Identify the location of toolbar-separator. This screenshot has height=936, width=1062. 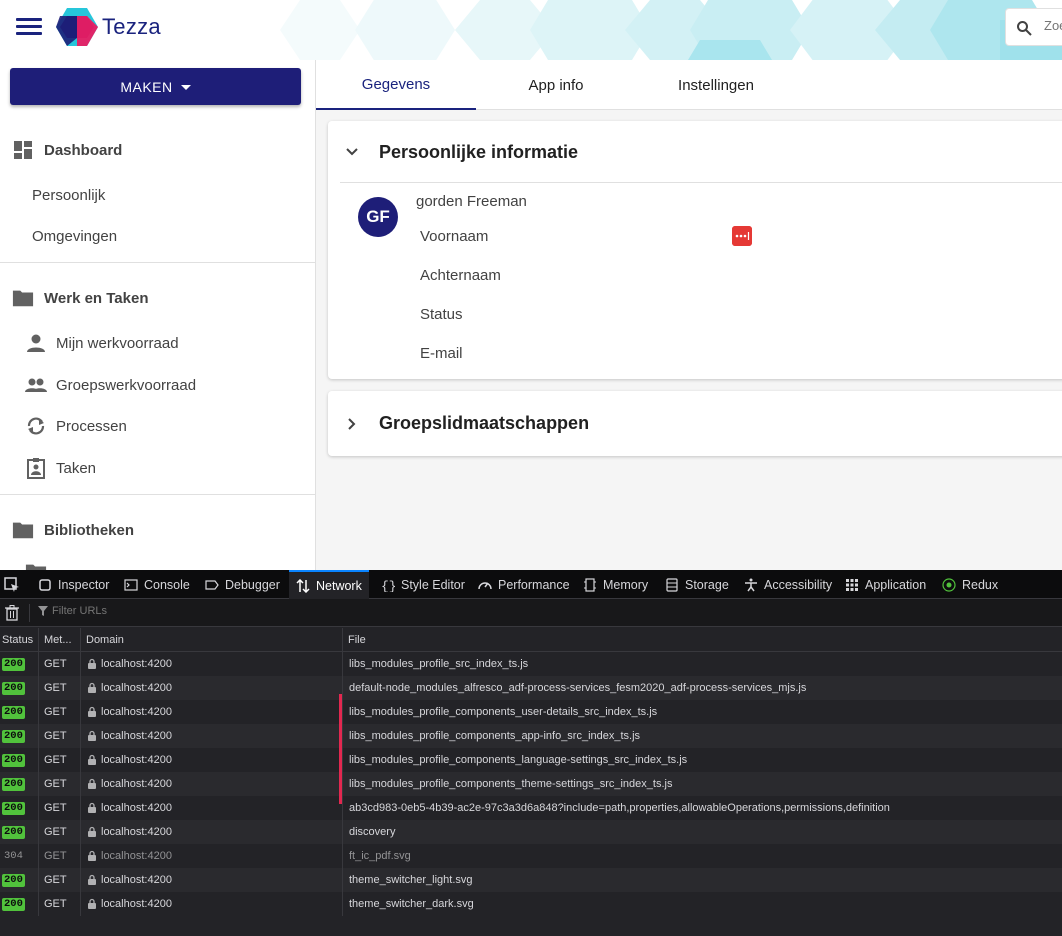
(29, 613).